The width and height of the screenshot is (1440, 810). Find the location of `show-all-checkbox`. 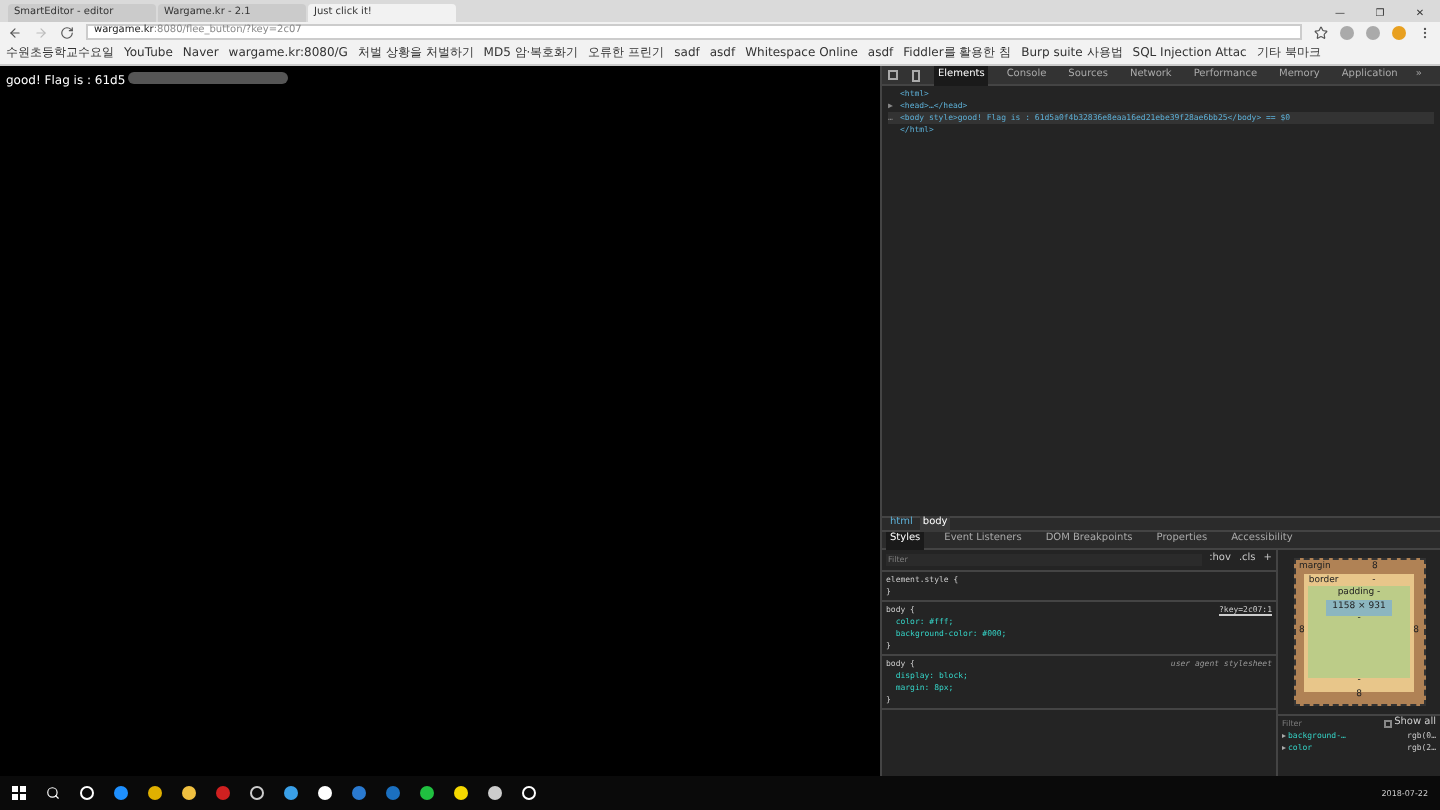

show-all-checkbox is located at coordinates (1388, 723).